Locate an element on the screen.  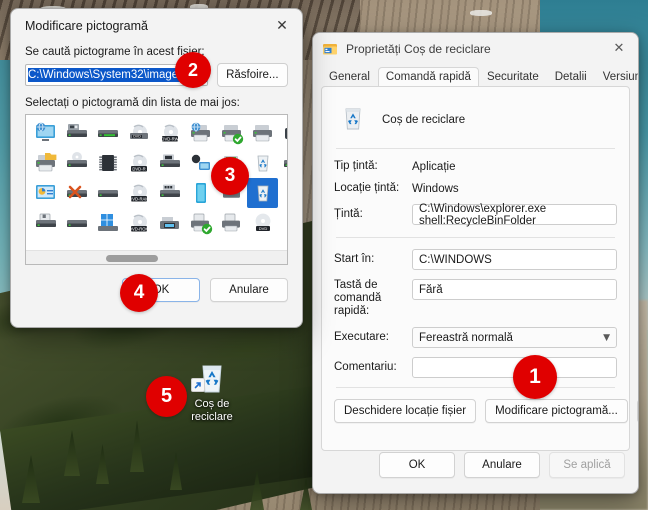
scrollbar-thumb is located at coordinates (132, 258).